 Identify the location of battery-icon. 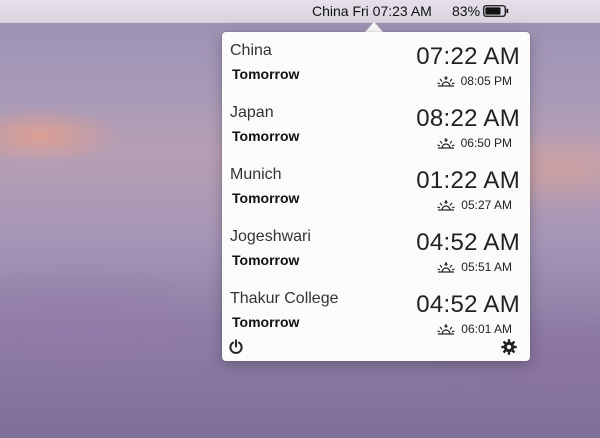
(496, 11).